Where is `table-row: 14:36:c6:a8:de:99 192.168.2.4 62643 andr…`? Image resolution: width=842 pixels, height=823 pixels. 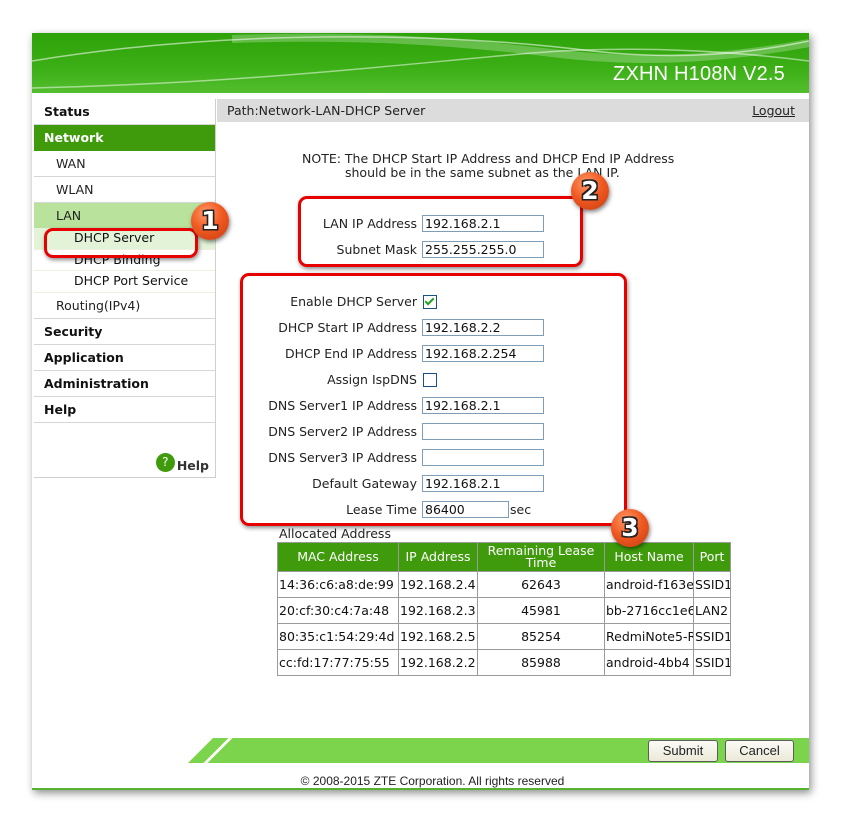 table-row: 14:36:c6:a8:de:99 192.168.2.4 62643 andr… is located at coordinates (504, 584).